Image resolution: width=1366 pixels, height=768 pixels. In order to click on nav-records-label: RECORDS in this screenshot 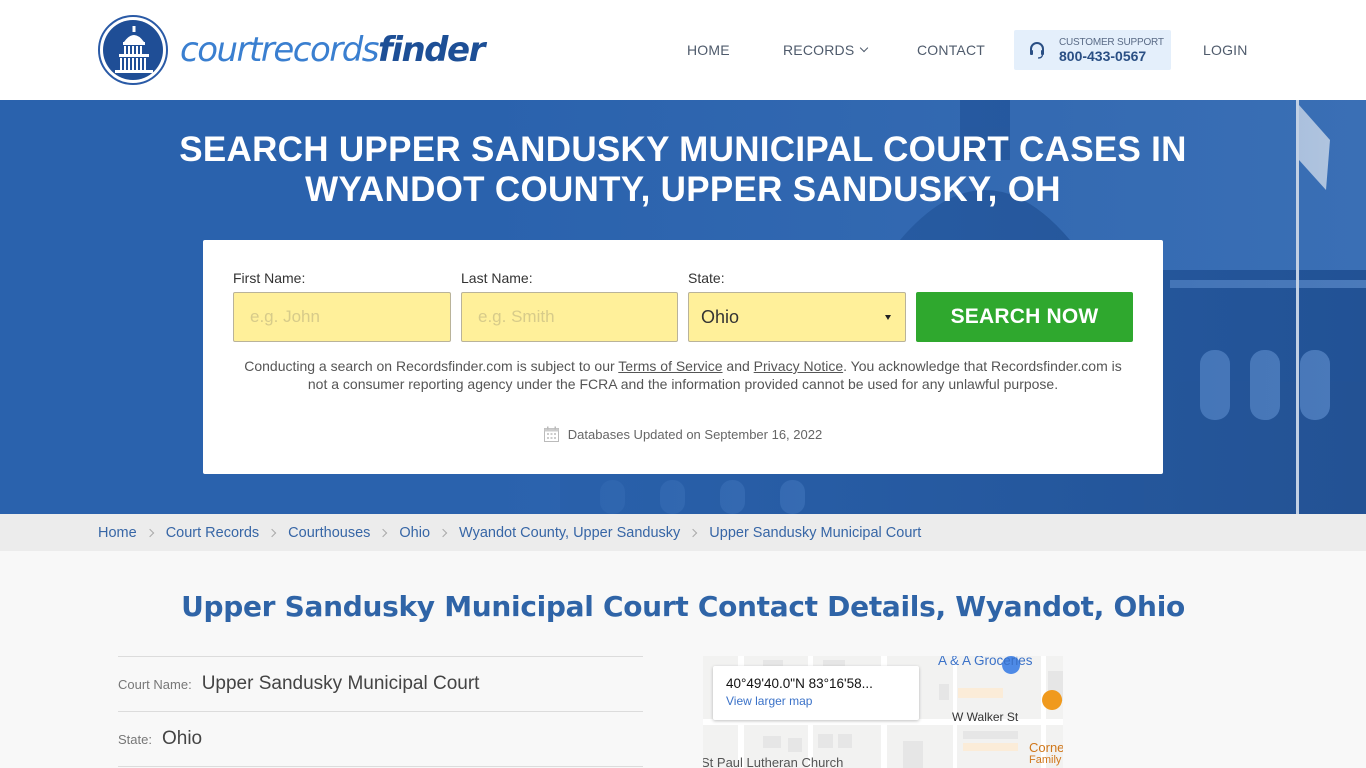, I will do `click(819, 50)`.